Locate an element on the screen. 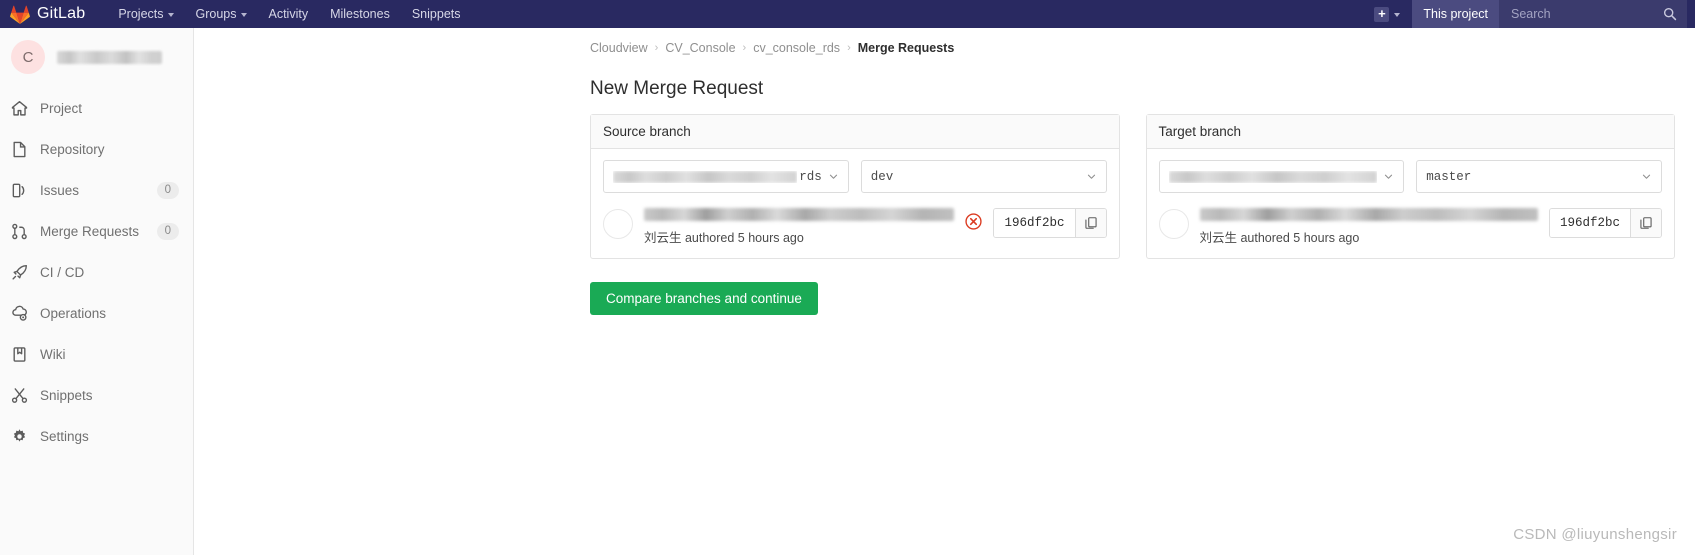 The width and height of the screenshot is (1695, 555). document-icon is located at coordinates (19, 149).